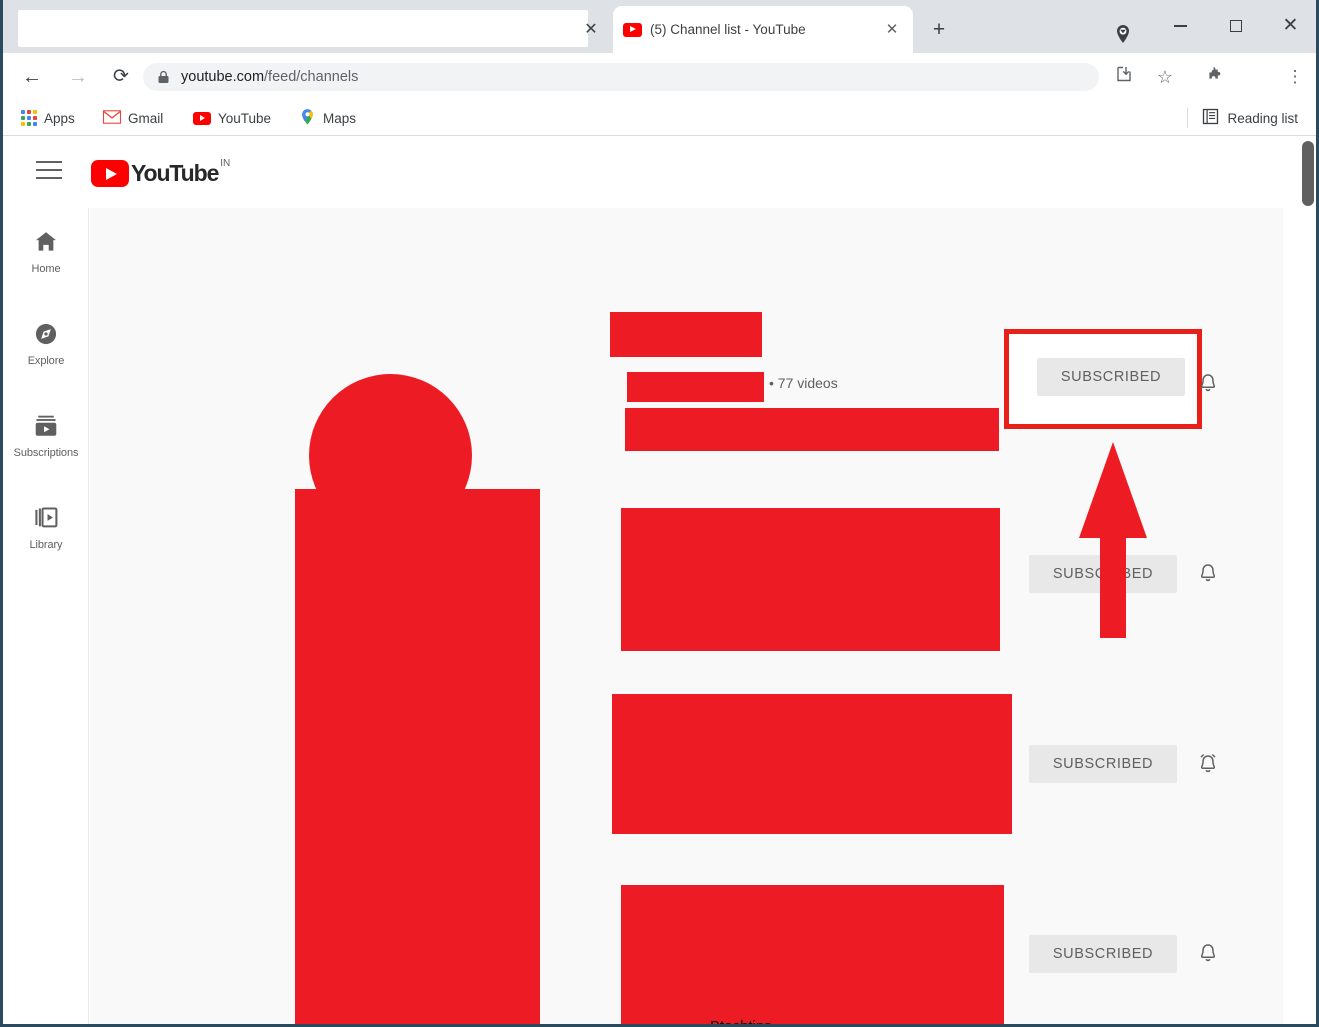 This screenshot has height=1027, width=1319. I want to click on sidebar-item-library: Library, so click(46, 527).